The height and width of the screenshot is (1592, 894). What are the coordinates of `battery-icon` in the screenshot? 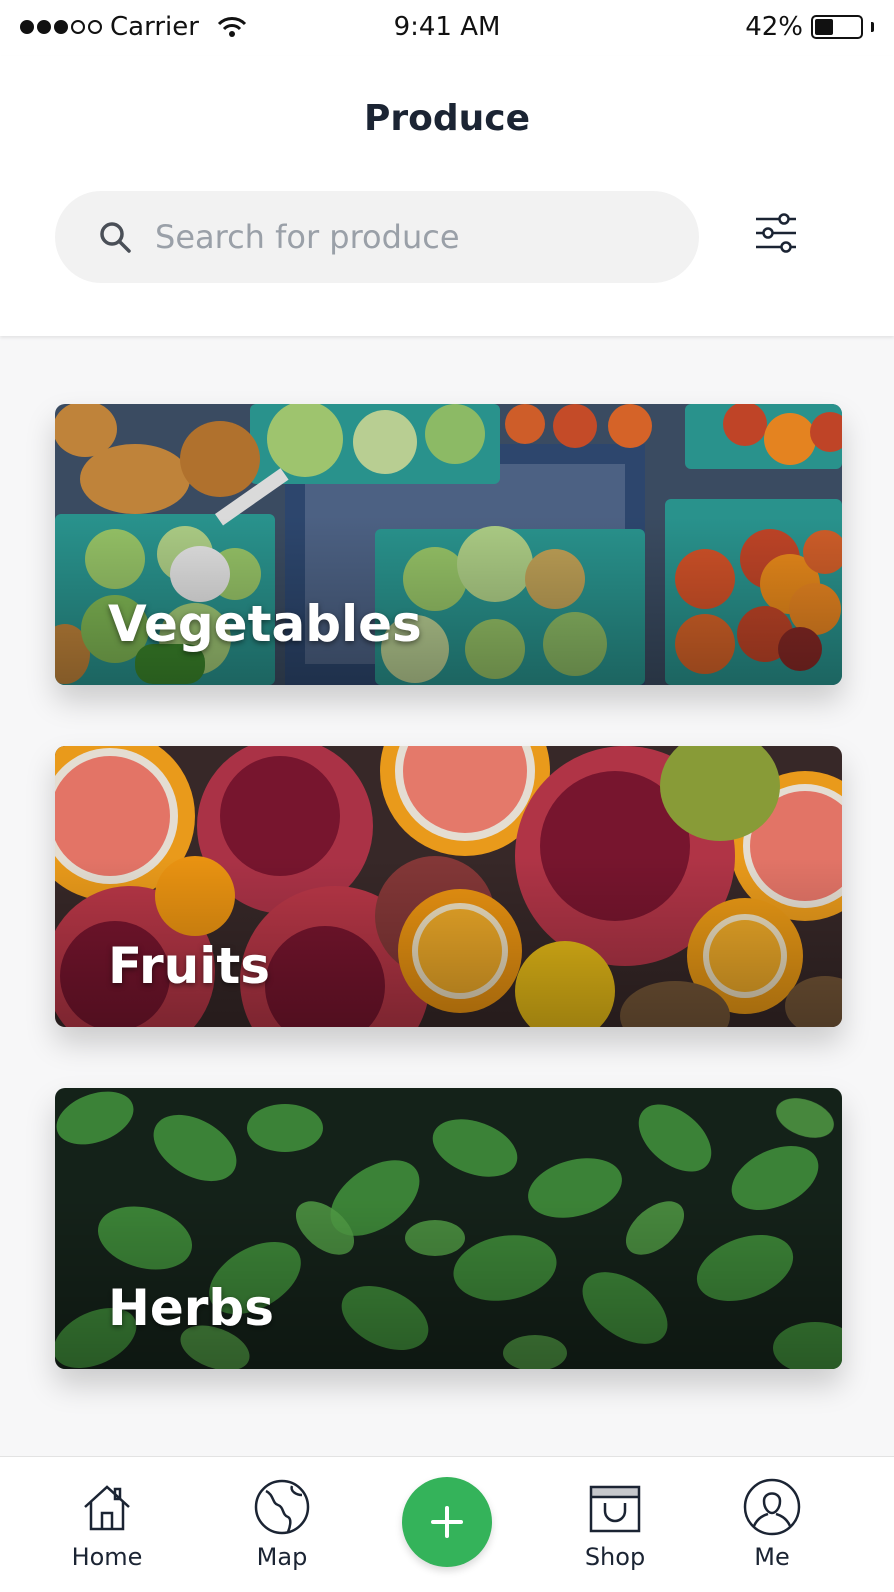 It's located at (837, 27).